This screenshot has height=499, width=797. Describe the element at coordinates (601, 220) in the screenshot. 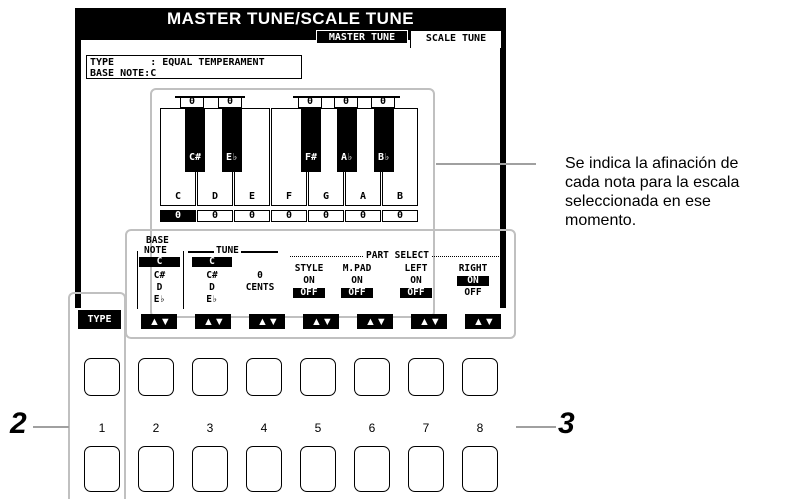

I see `callout-line: momento.` at that location.